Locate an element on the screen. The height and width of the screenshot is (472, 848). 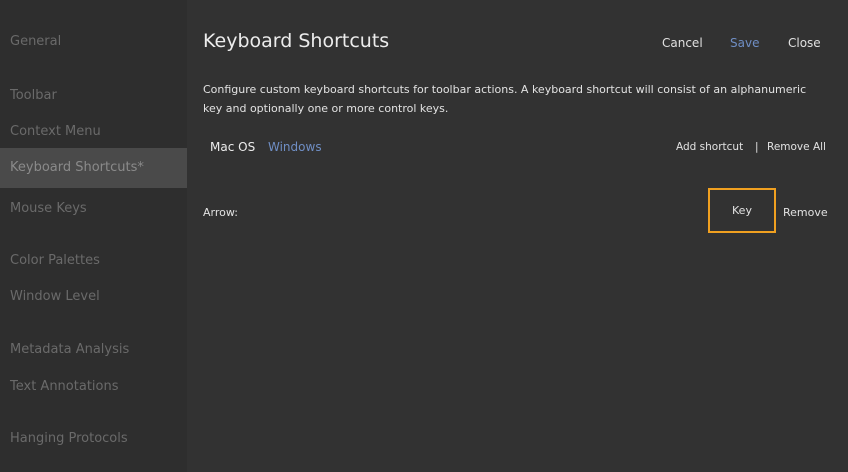
sidebar-item-keyboard-shortcuts: Keyboard Shortcuts* is located at coordinates (93, 168).